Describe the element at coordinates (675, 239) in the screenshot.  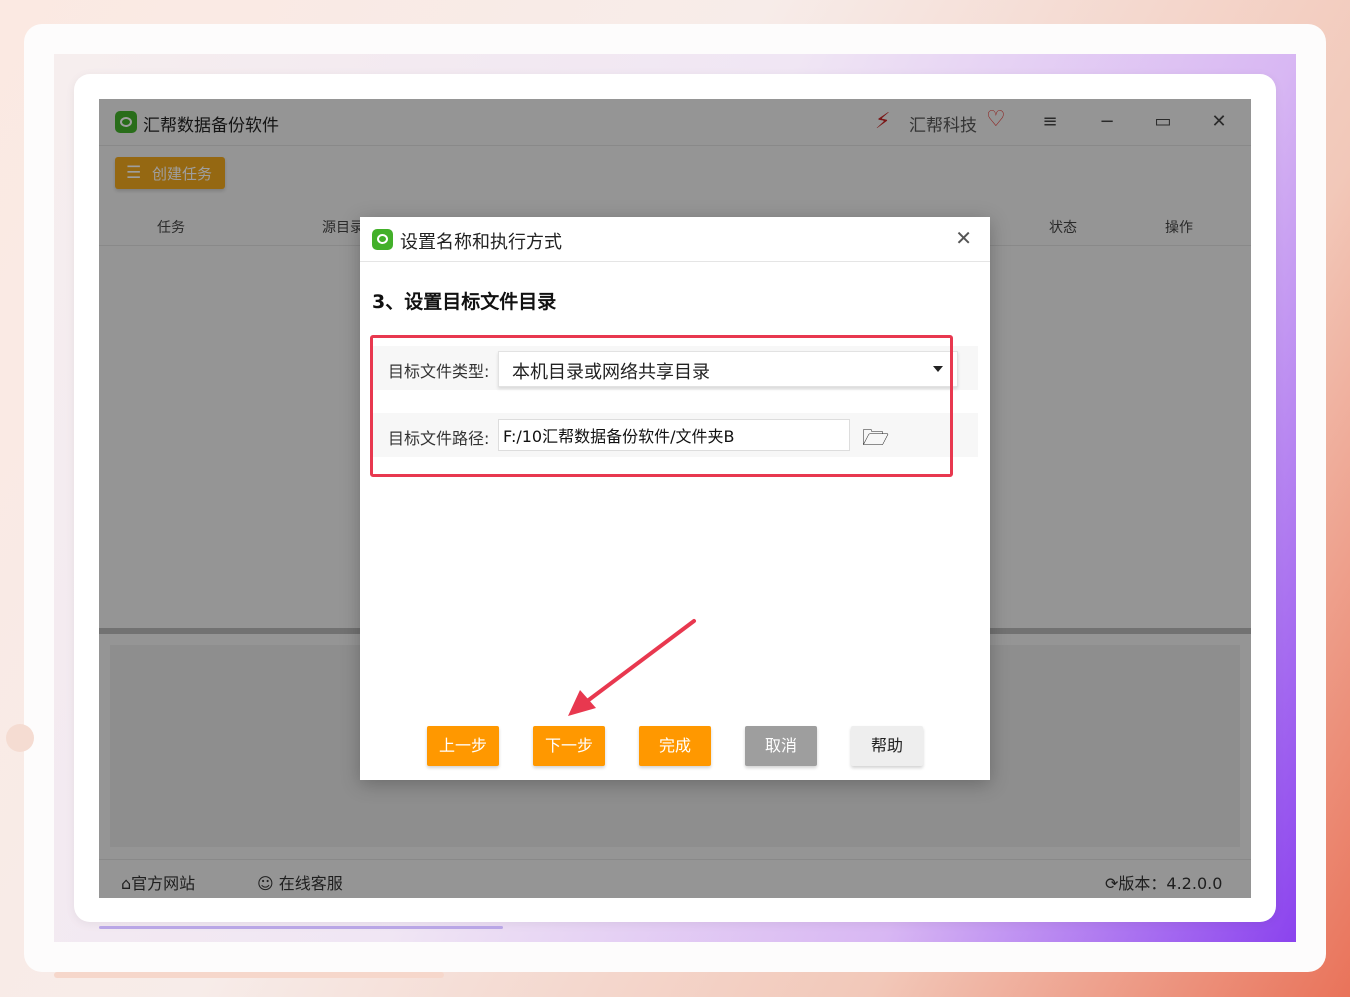
I see `dialog-header: 设置名称和执行方式 ✕` at that location.